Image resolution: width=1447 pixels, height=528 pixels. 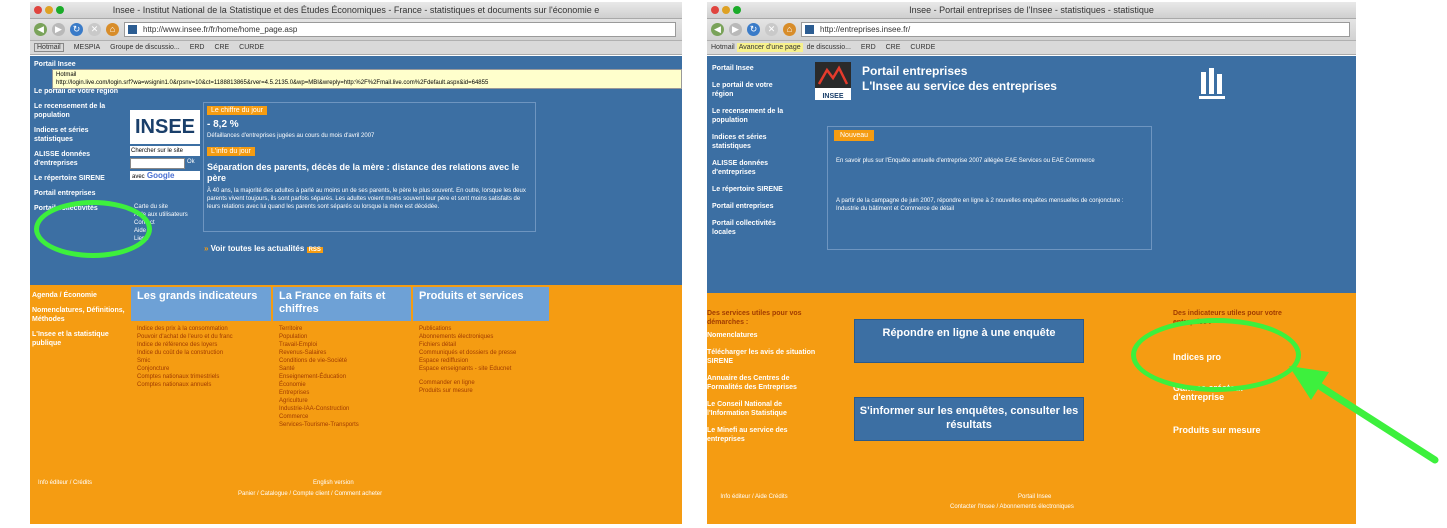 I want to click on link-minefi: Le Minefi au service des entreprises, so click(x=766, y=435).